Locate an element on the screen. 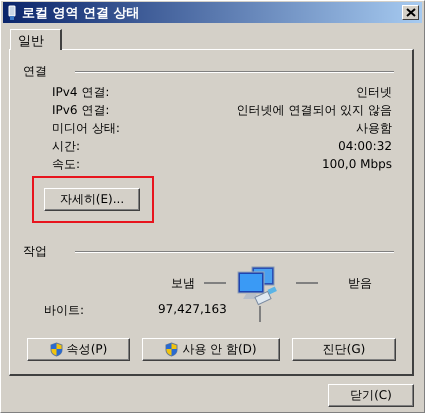 This screenshot has height=413, width=425. field-label: 미디어 상태: is located at coordinates (86, 128).